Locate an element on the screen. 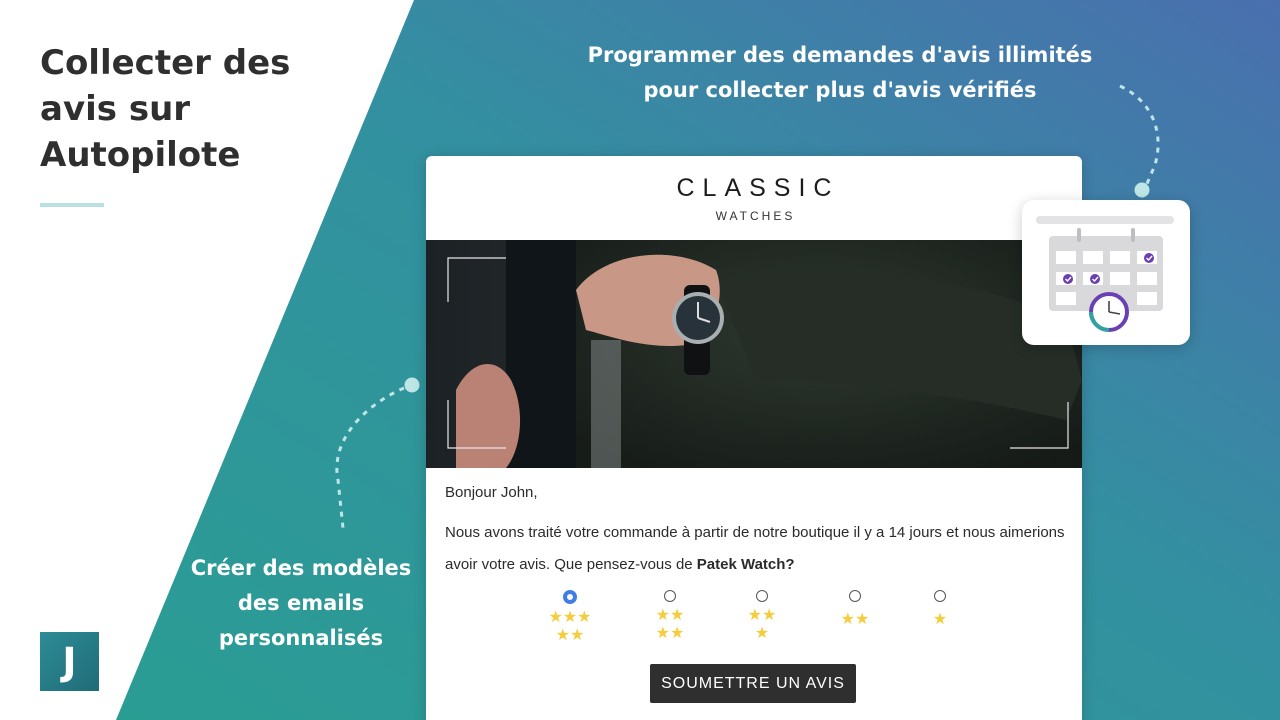  rating-option-4: ★★ ★★ is located at coordinates (670, 616).